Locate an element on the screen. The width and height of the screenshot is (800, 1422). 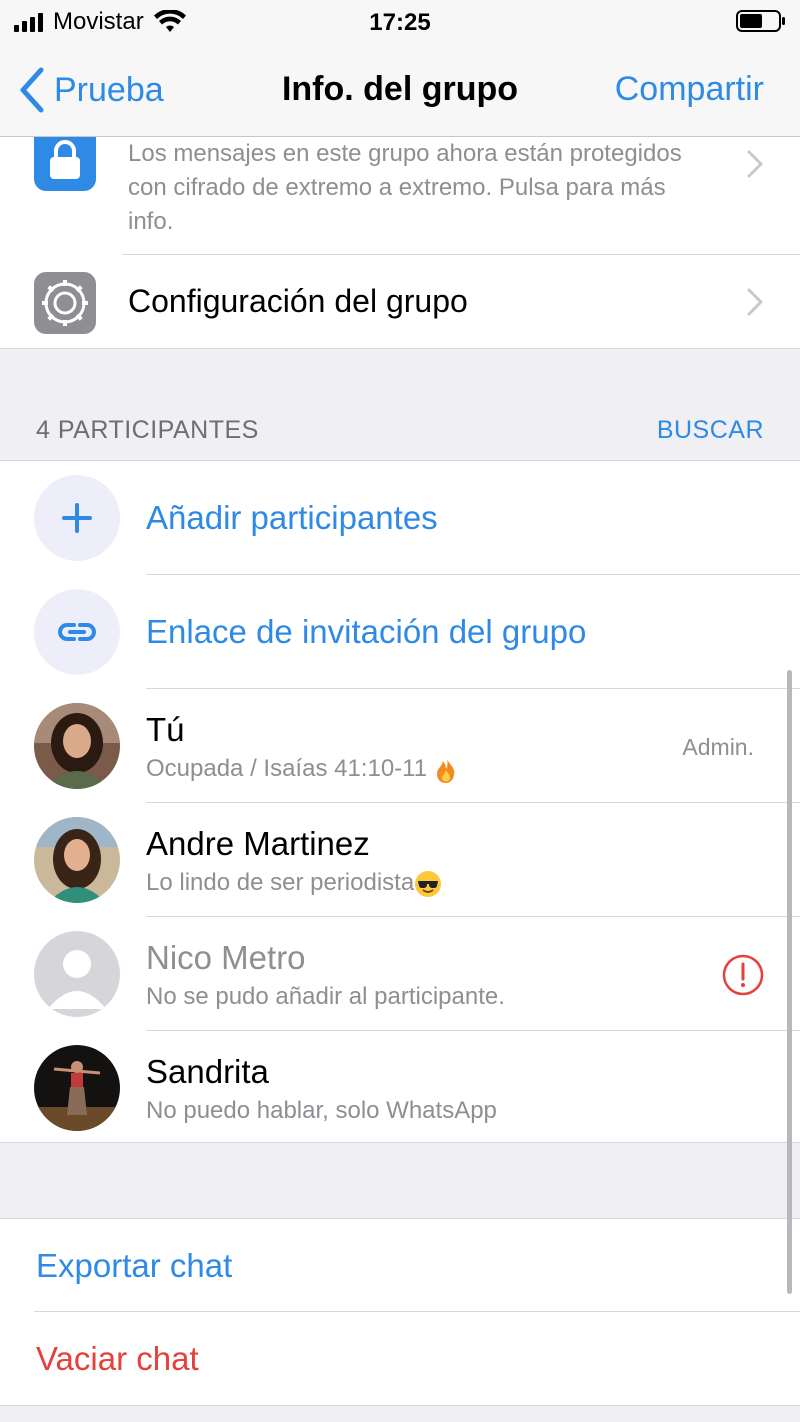
participant-status: No puedo hablar, solo WhatsApp is located at coordinates (321, 1110).